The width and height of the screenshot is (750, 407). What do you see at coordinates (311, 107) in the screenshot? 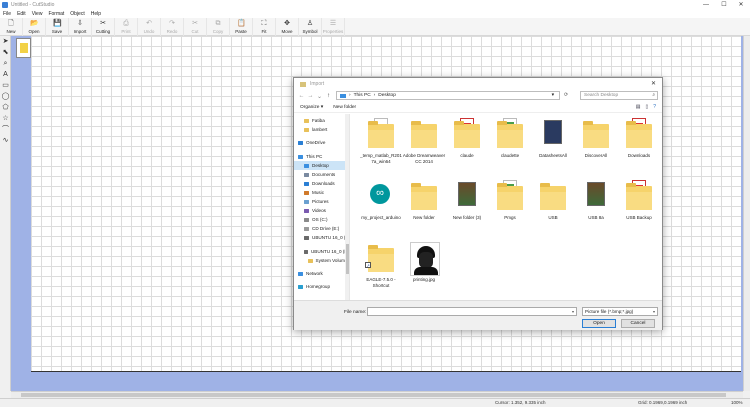
I see `organize-button: Organize ▾` at bounding box center [311, 107].